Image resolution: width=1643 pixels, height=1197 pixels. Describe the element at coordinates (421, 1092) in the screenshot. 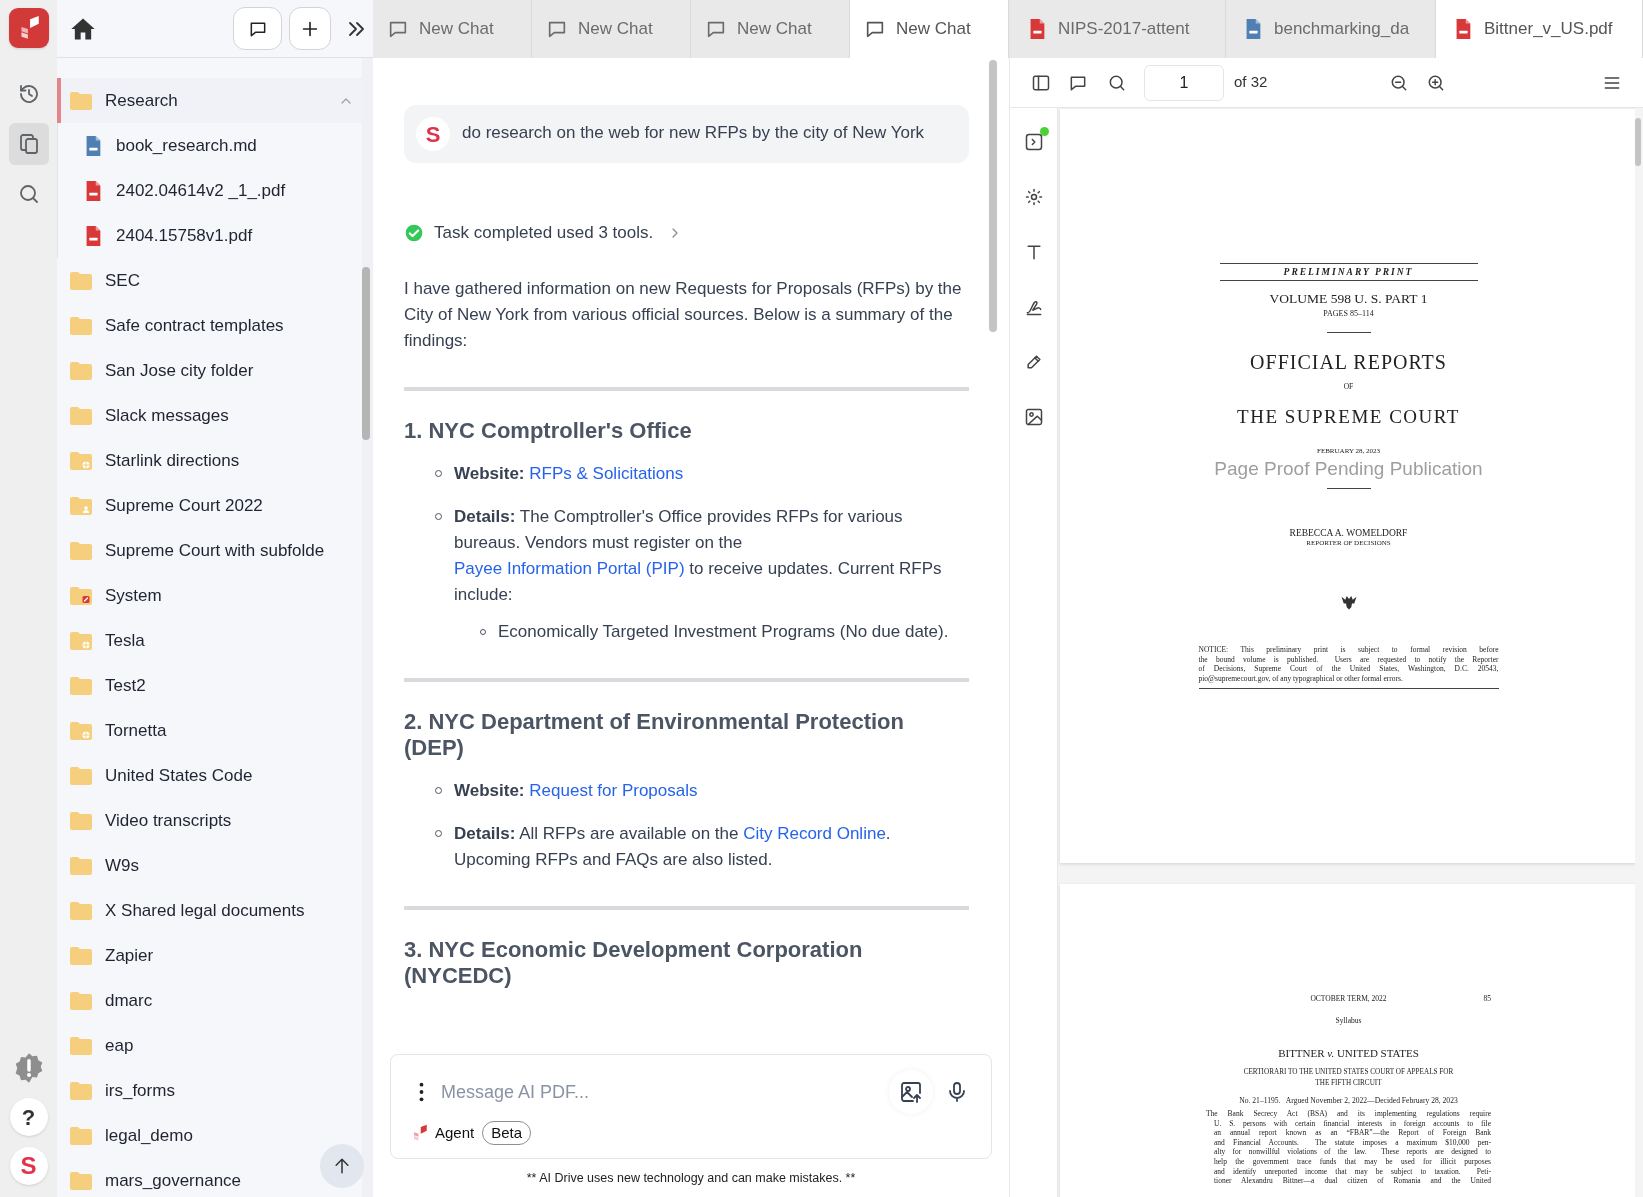

I see `more-vertical-icon` at that location.